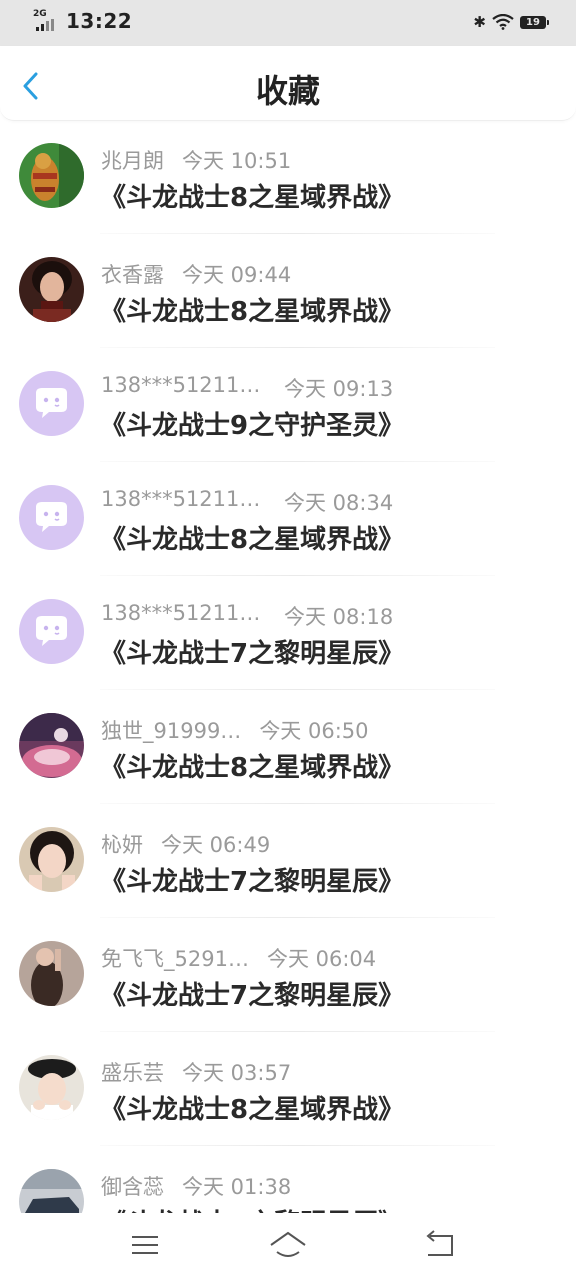 The height and width of the screenshot is (1280, 576). I want to click on home-icon, so click(288, 1244).